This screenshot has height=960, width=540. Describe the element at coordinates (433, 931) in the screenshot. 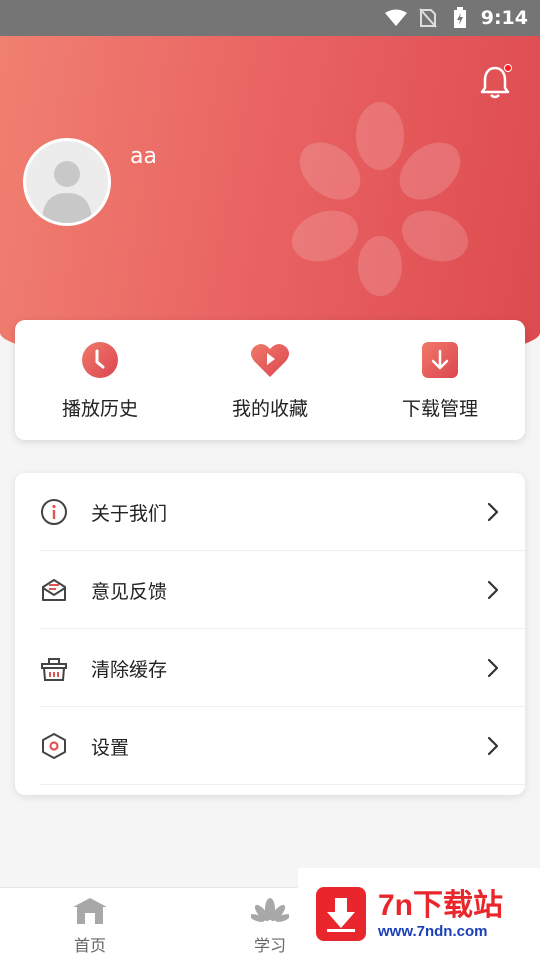

I see `watermark-url: www.7ndn.com` at that location.